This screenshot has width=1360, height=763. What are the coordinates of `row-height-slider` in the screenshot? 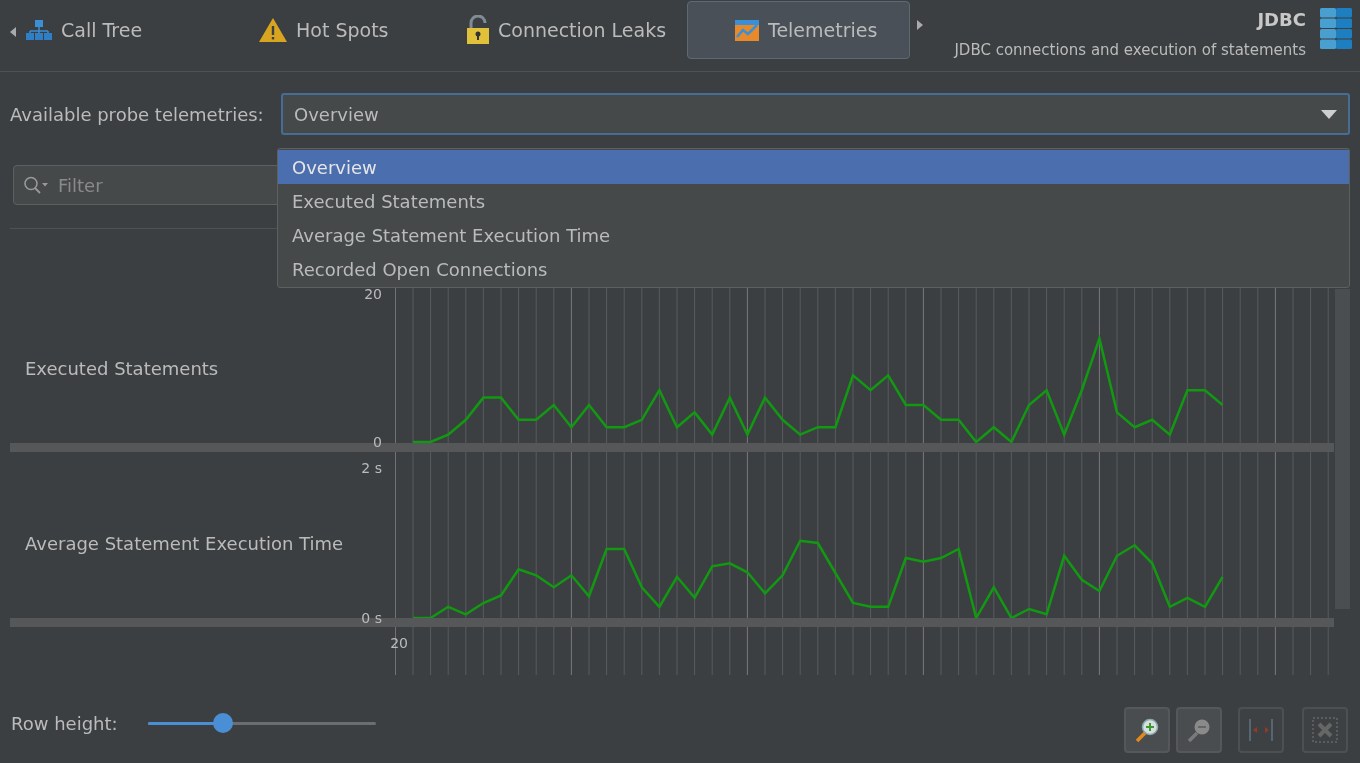 It's located at (262, 723).